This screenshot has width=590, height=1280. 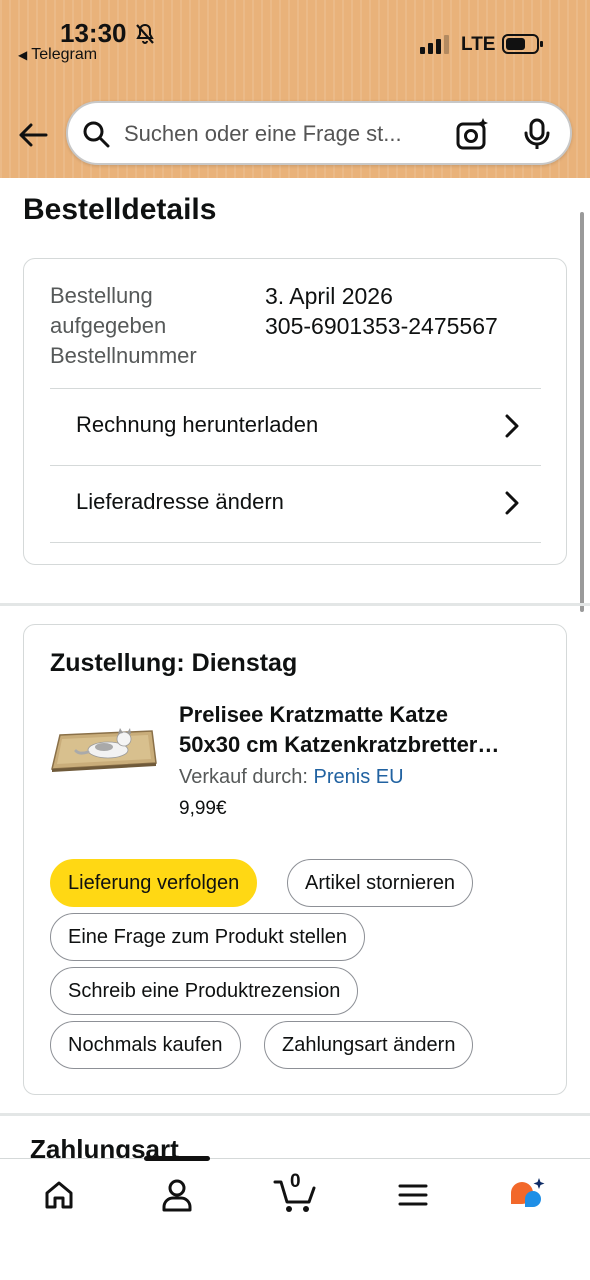 I want to click on scrollbar, so click(x=582, y=412).